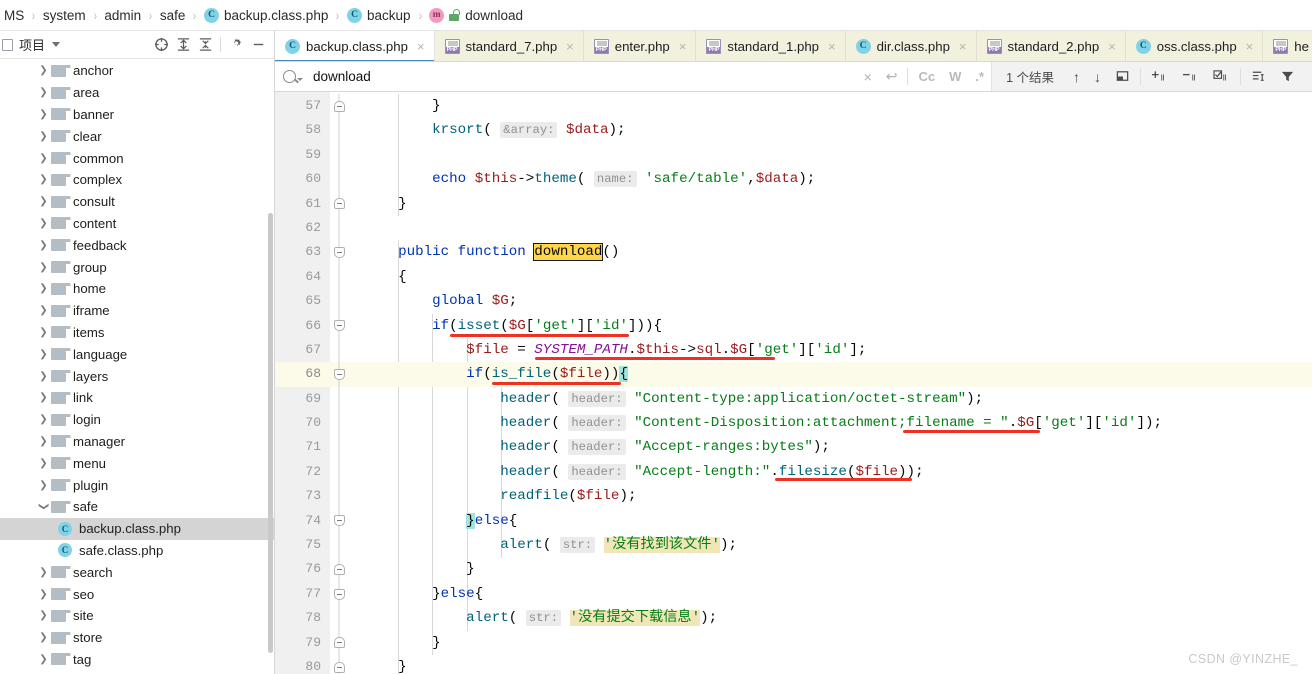 This screenshot has width=1312, height=674. Describe the element at coordinates (137, 311) in the screenshot. I see `tree-folder-iframe: ❯ iframe` at that location.